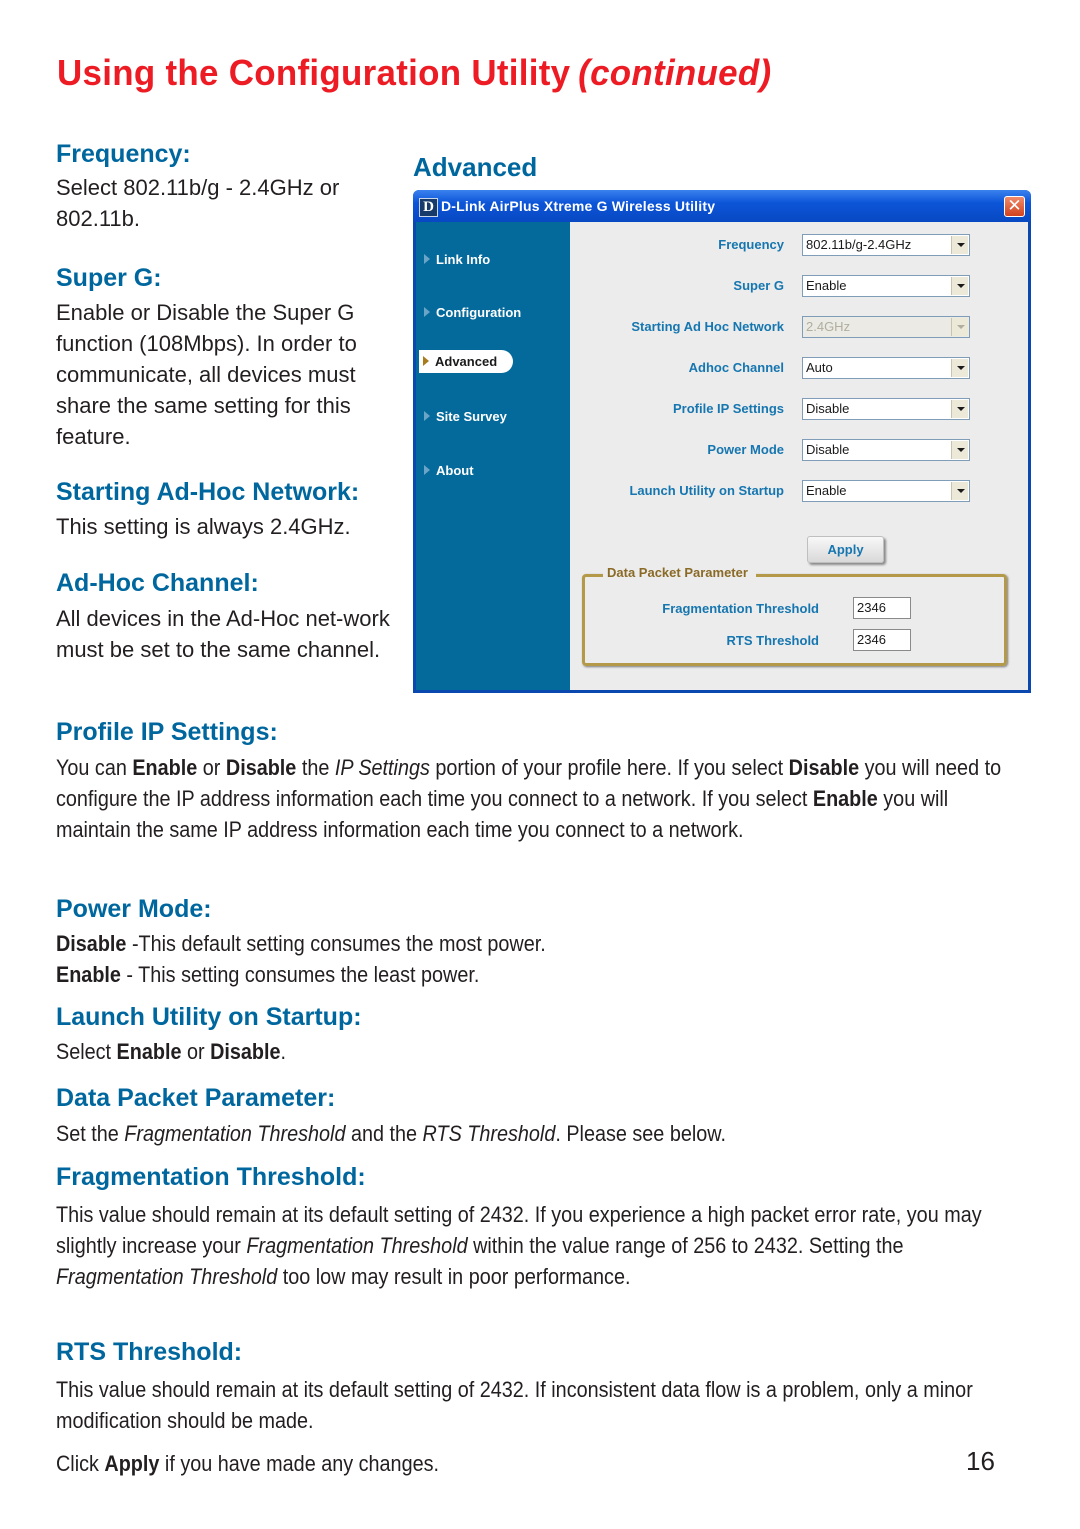  Describe the element at coordinates (736, 367) in the screenshot. I see `adhoc-channel-label: Adhoc Channel` at that location.